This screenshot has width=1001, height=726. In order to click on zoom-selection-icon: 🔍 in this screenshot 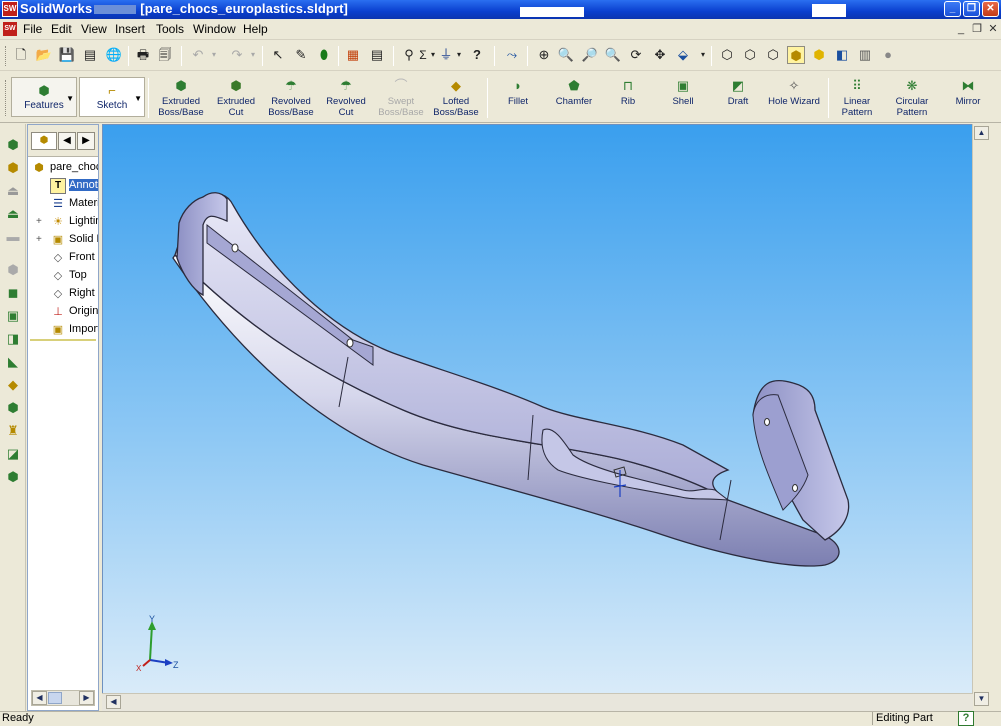, I will do `click(613, 55)`.